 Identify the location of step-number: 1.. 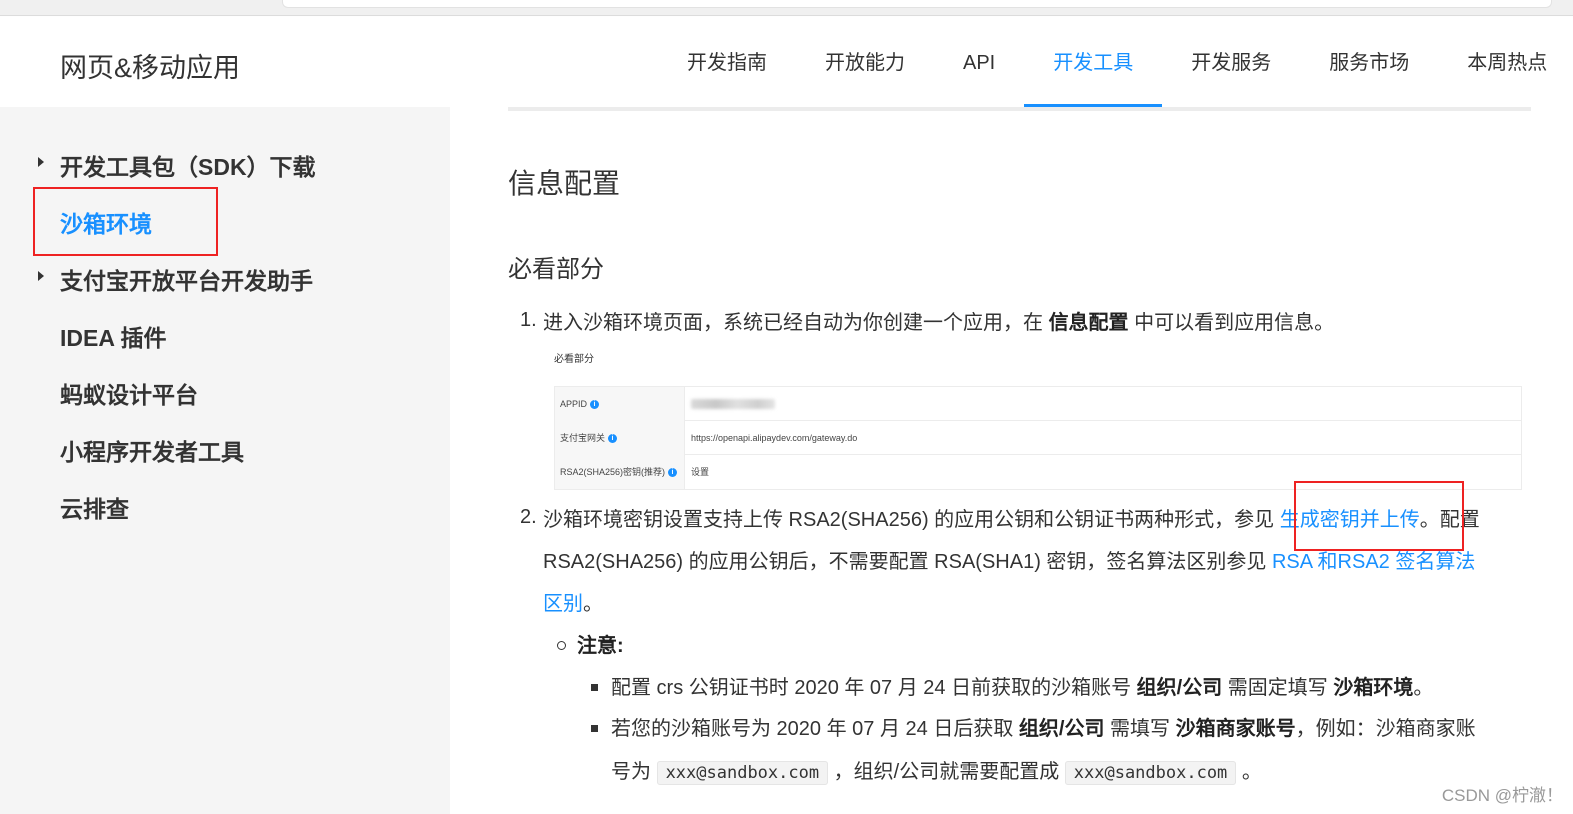
(528, 320).